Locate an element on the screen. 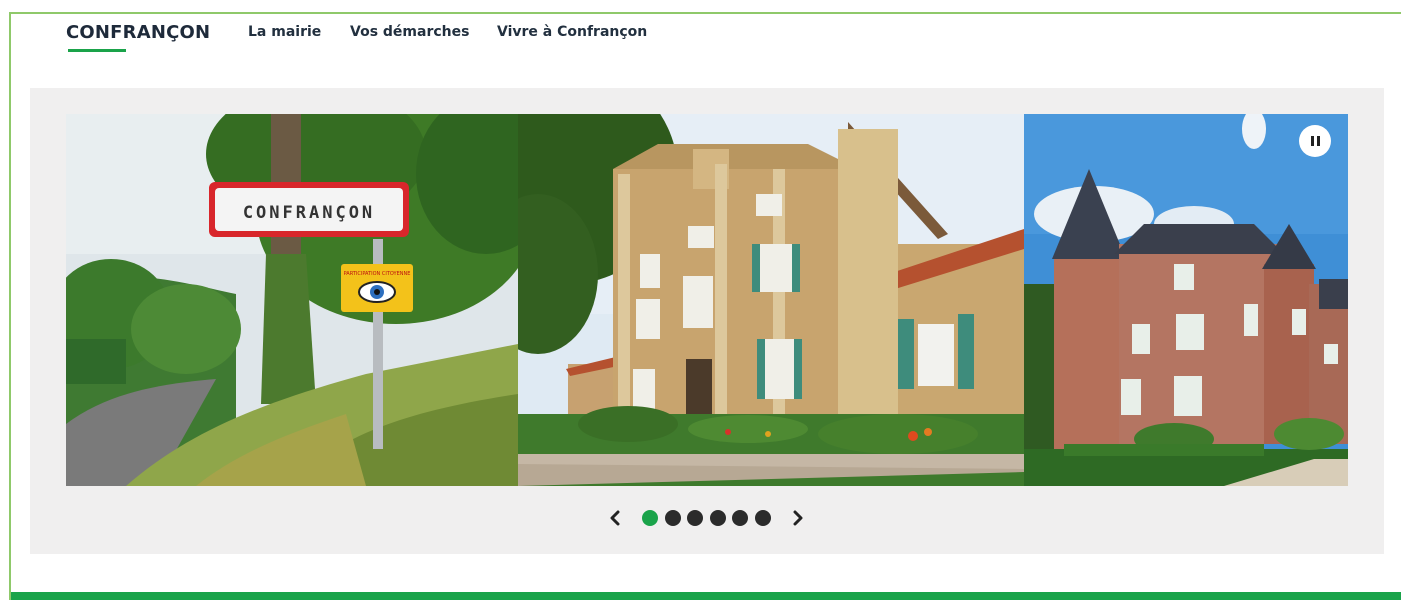 The width and height of the screenshot is (1401, 600). chevron-left-icon is located at coordinates (615, 518).